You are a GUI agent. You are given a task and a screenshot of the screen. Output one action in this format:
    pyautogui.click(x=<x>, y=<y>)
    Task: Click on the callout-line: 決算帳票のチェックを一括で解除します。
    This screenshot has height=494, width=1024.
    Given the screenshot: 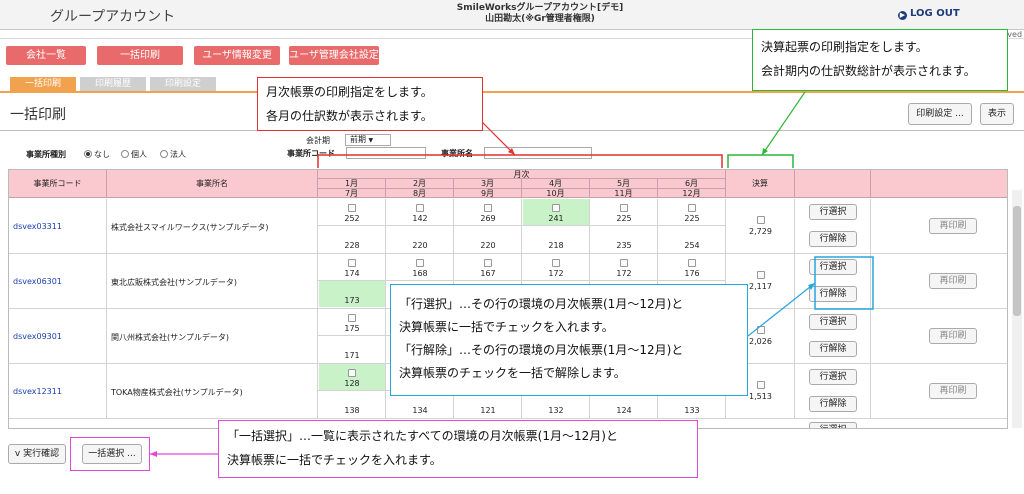 What is the action you would take?
    pyautogui.click(x=512, y=373)
    